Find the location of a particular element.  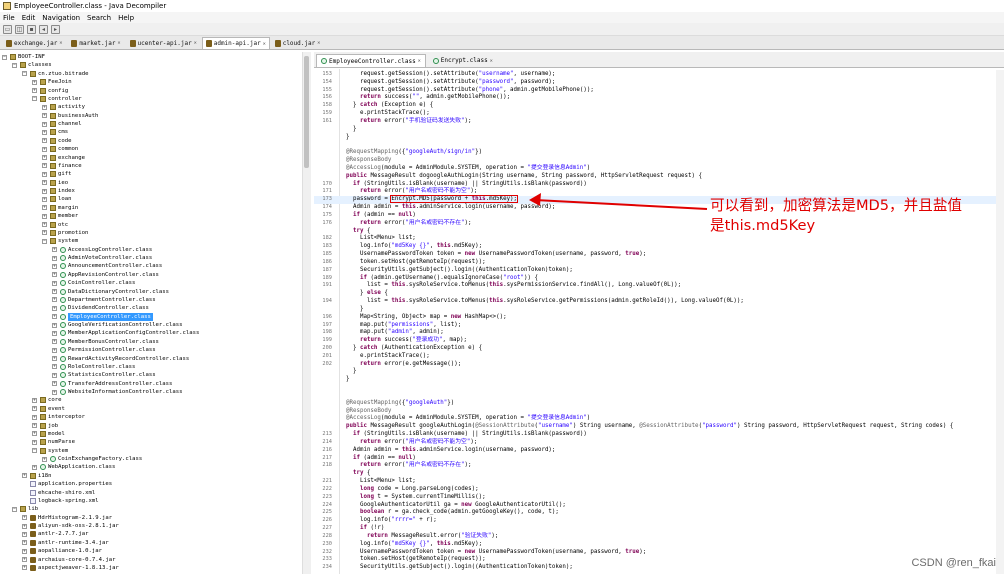

menu-help: Help is located at coordinates (126, 18).